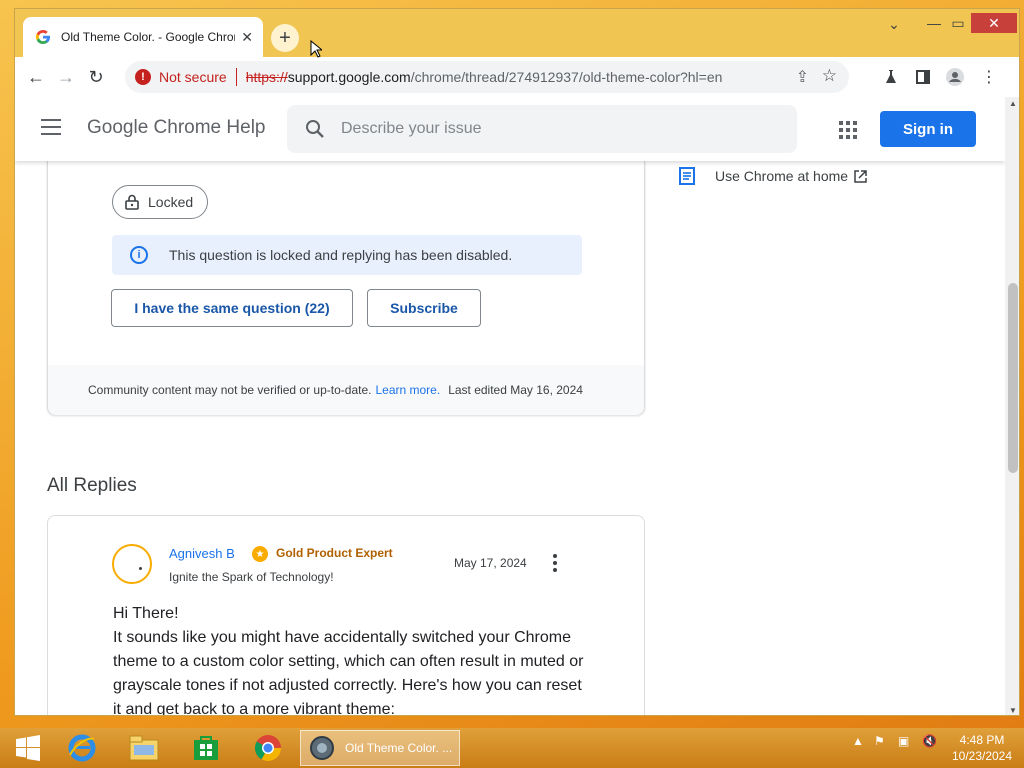 This screenshot has height=768, width=1024. Describe the element at coordinates (251, 577) in the screenshot. I see `author-tagline: Ignite the Spark of Technology!` at that location.